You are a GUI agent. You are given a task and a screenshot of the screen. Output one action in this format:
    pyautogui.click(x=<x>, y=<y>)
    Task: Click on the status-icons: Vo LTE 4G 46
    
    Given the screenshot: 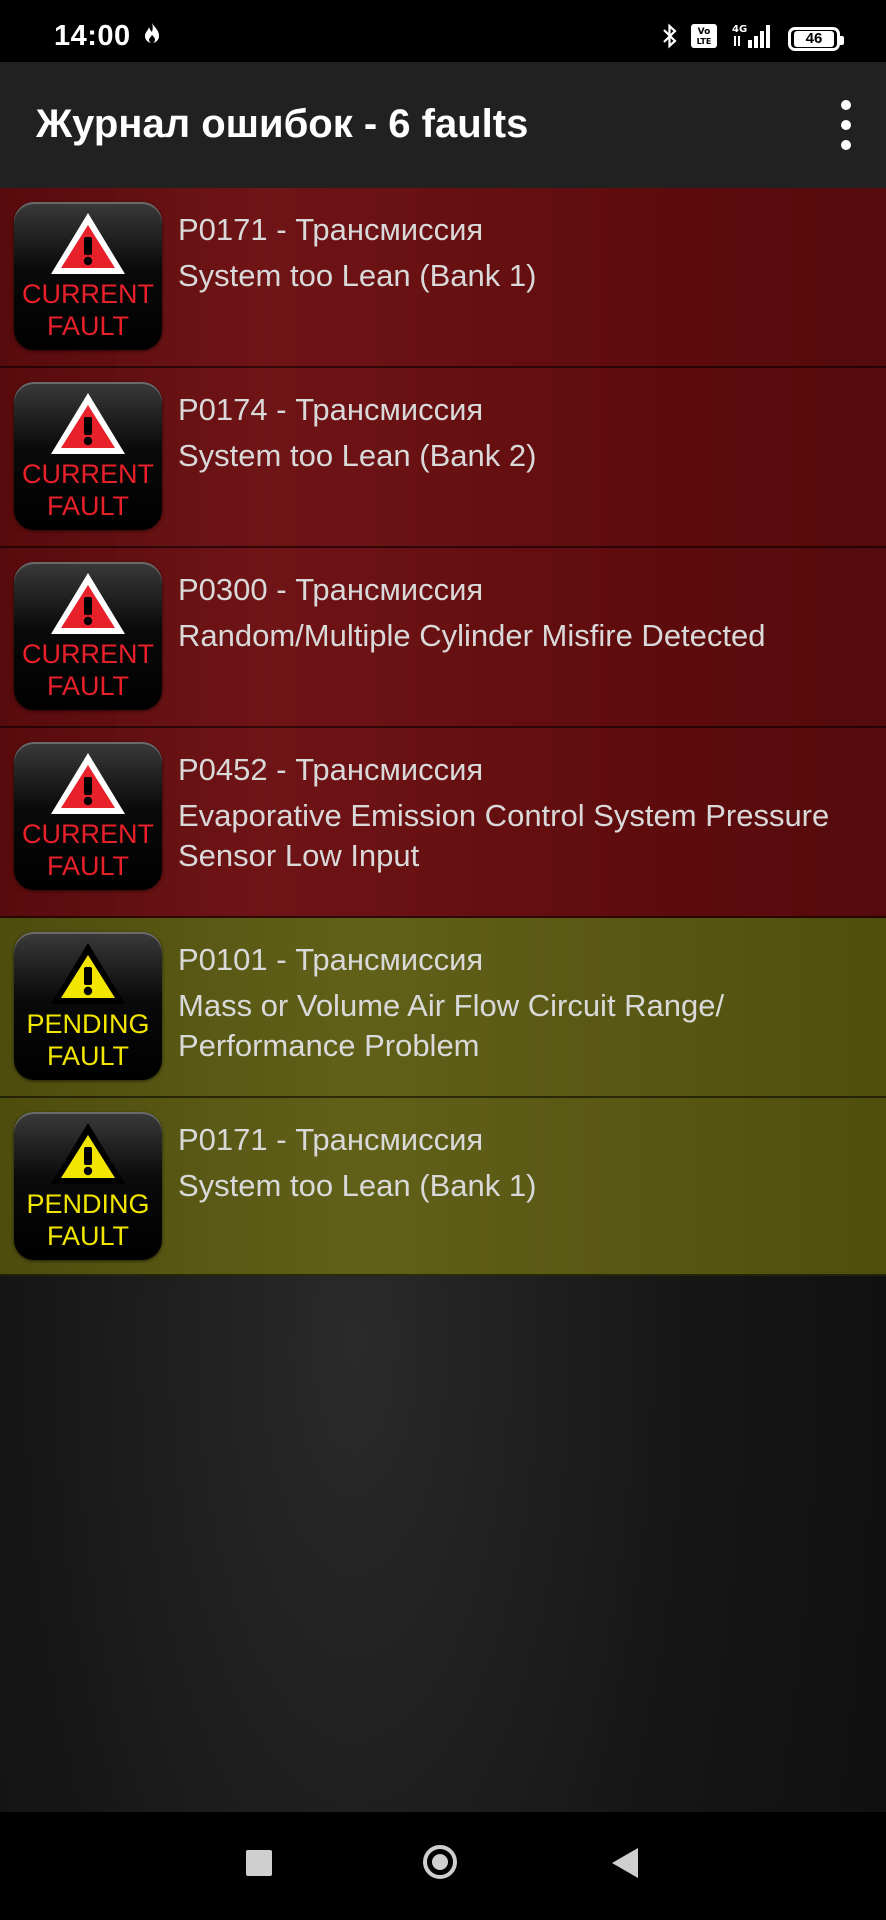 What is the action you would take?
    pyautogui.click(x=753, y=38)
    